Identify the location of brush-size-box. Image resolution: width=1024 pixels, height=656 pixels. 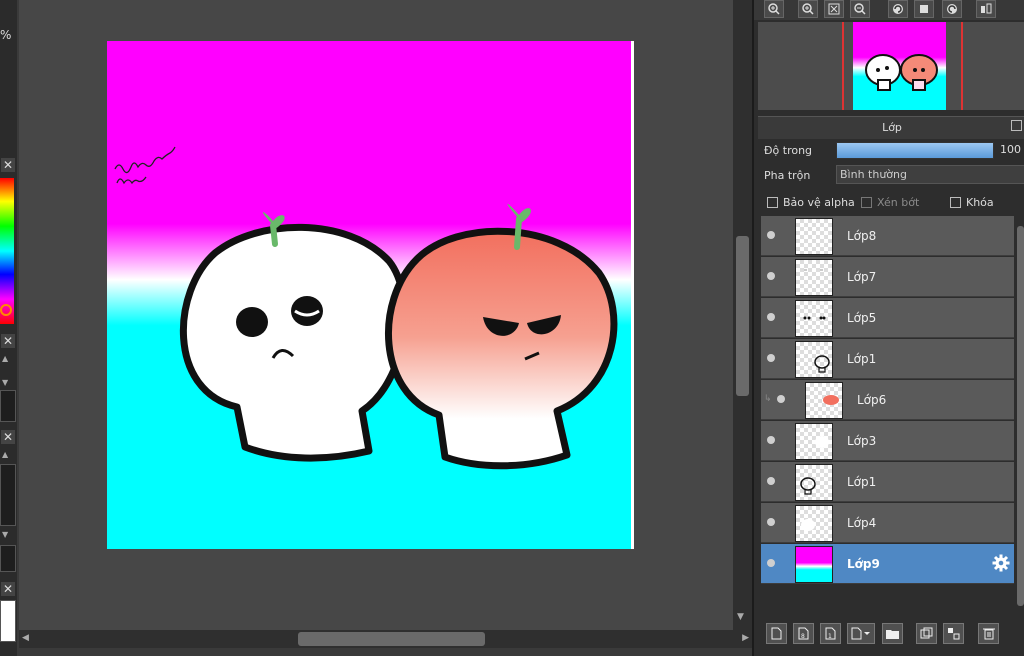
(8, 406).